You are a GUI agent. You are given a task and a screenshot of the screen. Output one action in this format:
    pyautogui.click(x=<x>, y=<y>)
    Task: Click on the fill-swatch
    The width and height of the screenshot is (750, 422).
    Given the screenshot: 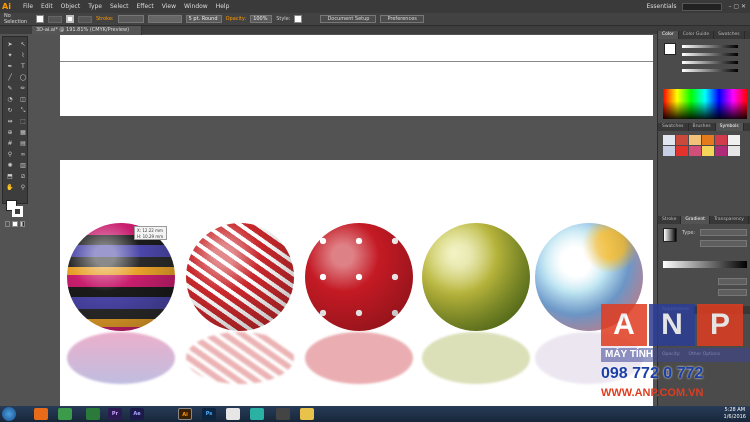 What is the action you would take?
    pyautogui.click(x=40, y=19)
    